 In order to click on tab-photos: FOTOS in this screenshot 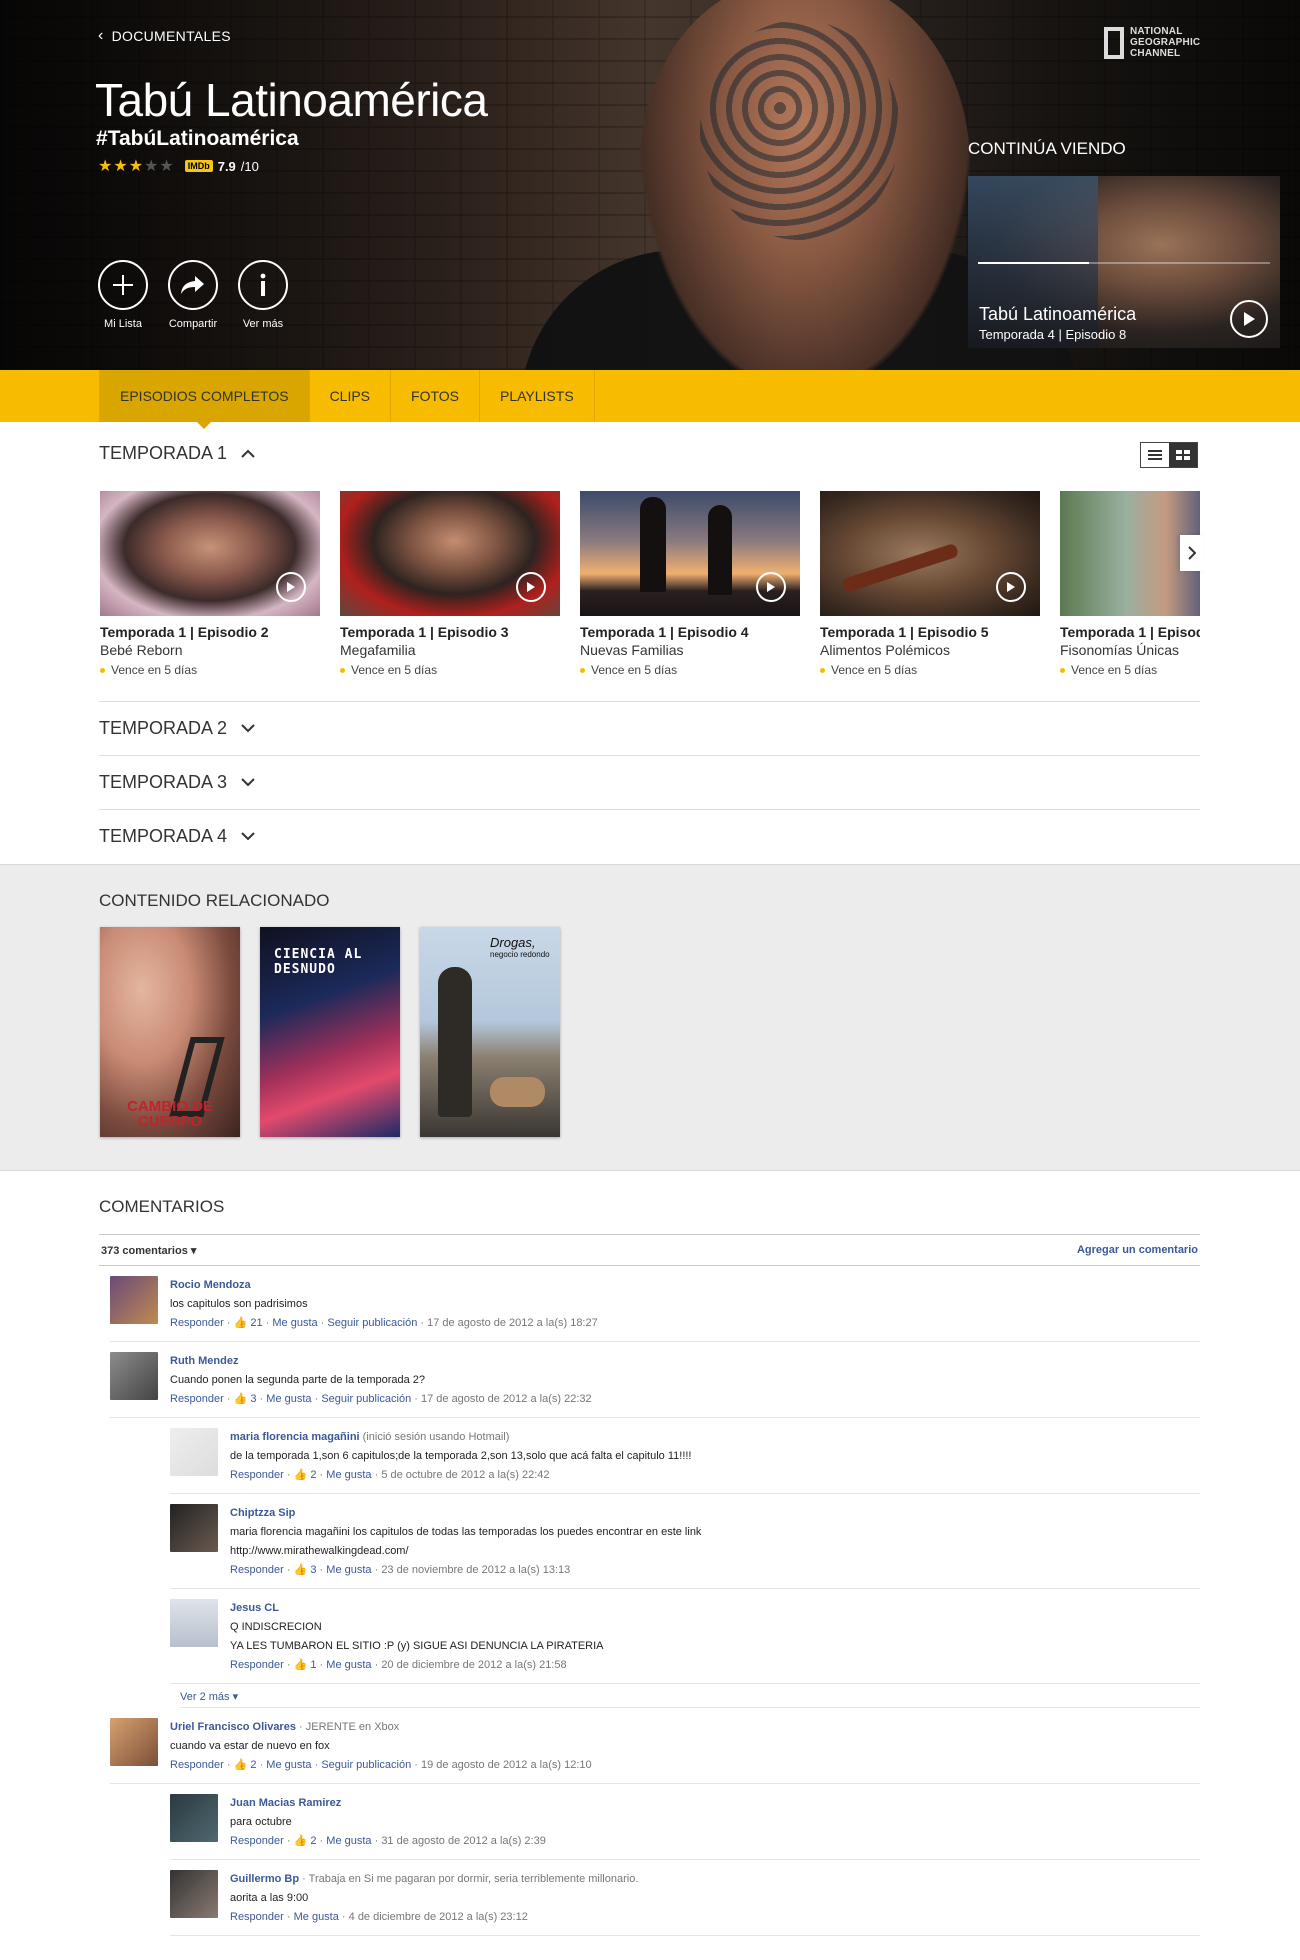, I will do `click(435, 396)`.